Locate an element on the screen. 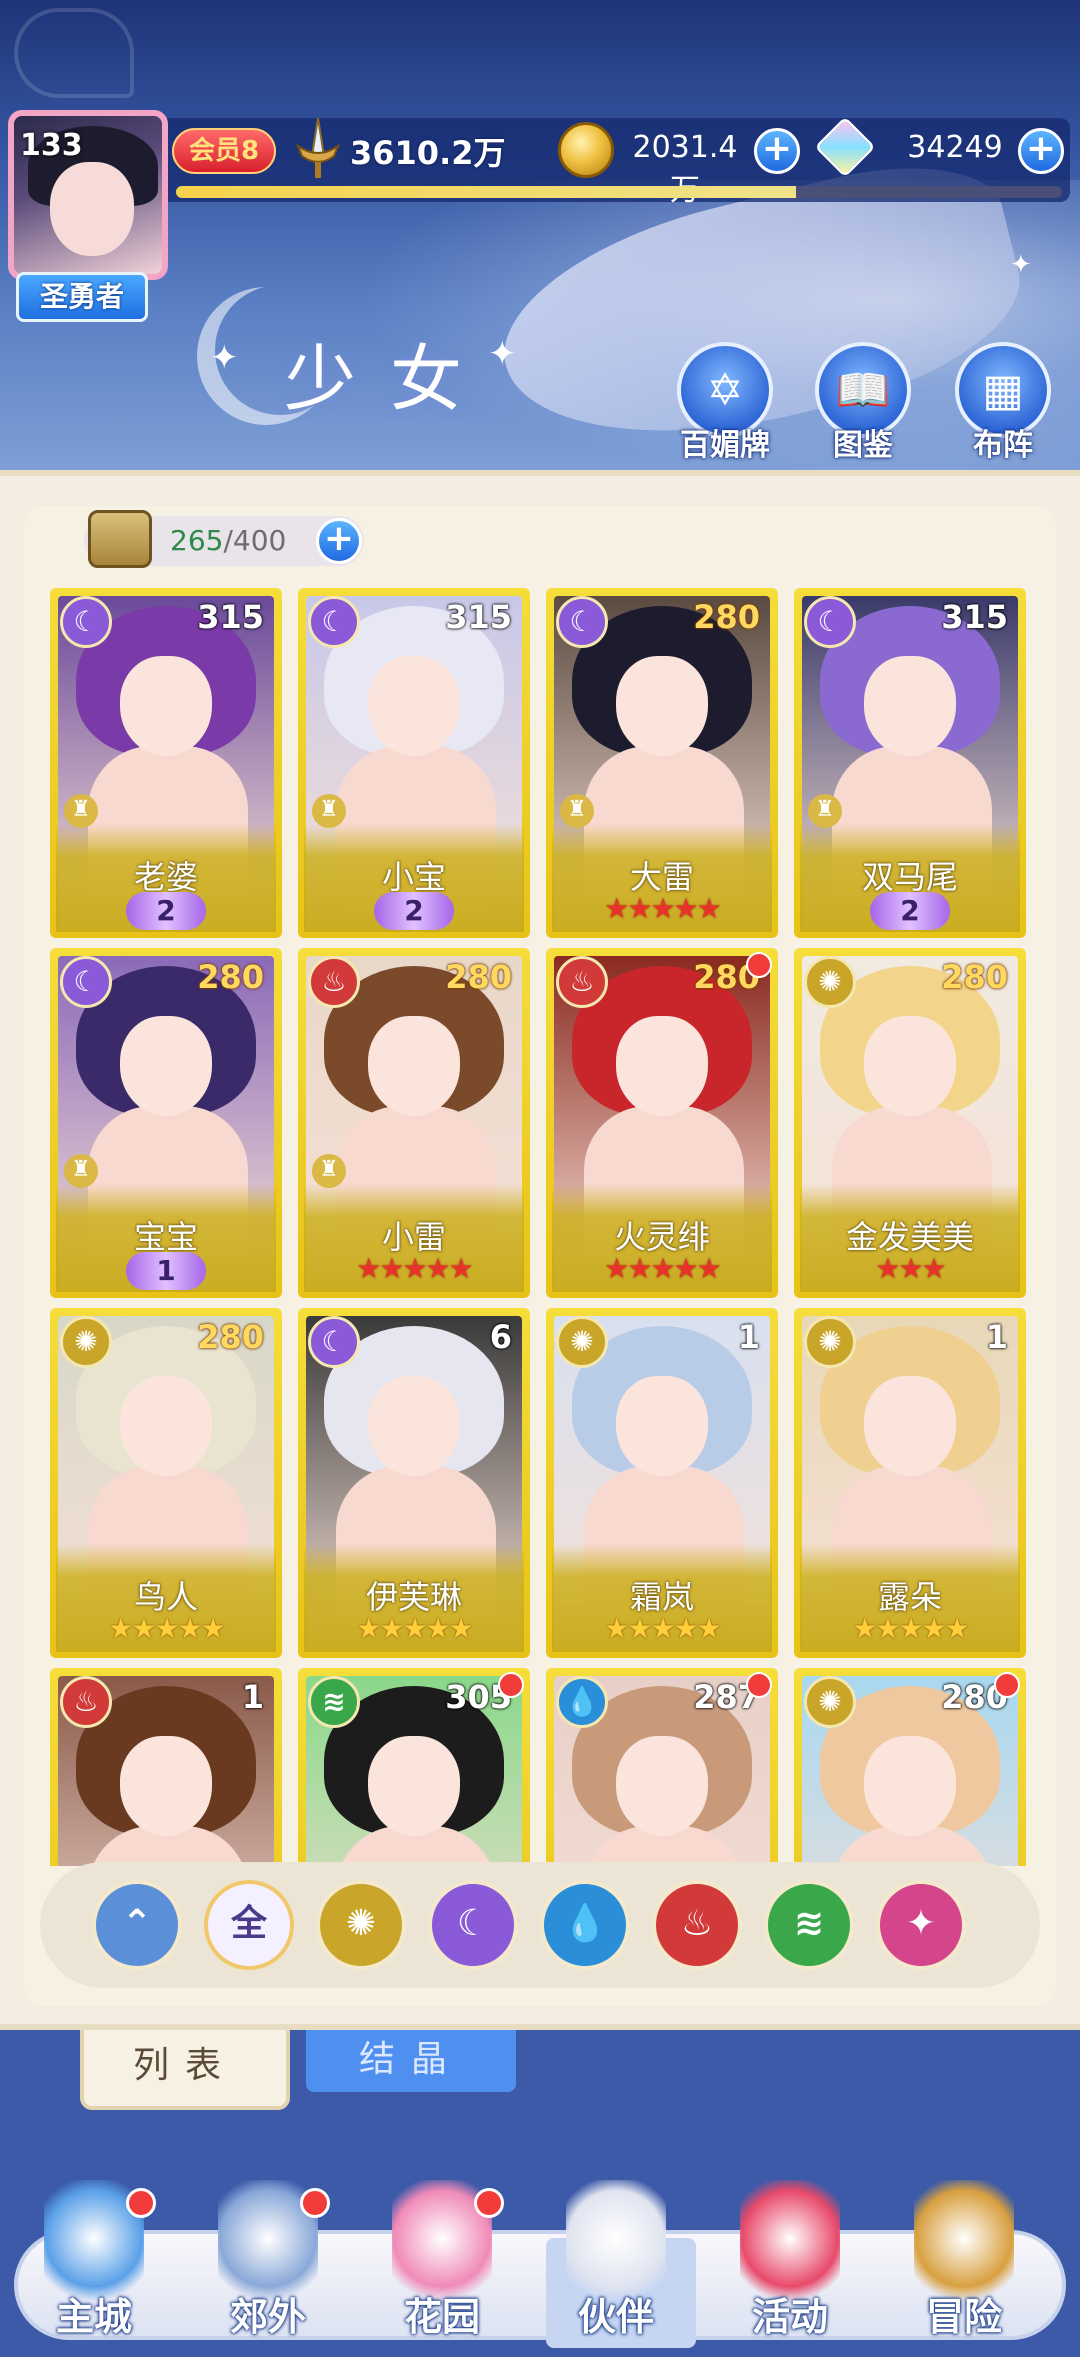 Image resolution: width=1080 pixels, height=2357 pixels. wing-rank-badge: 1 is located at coordinates (166, 1271).